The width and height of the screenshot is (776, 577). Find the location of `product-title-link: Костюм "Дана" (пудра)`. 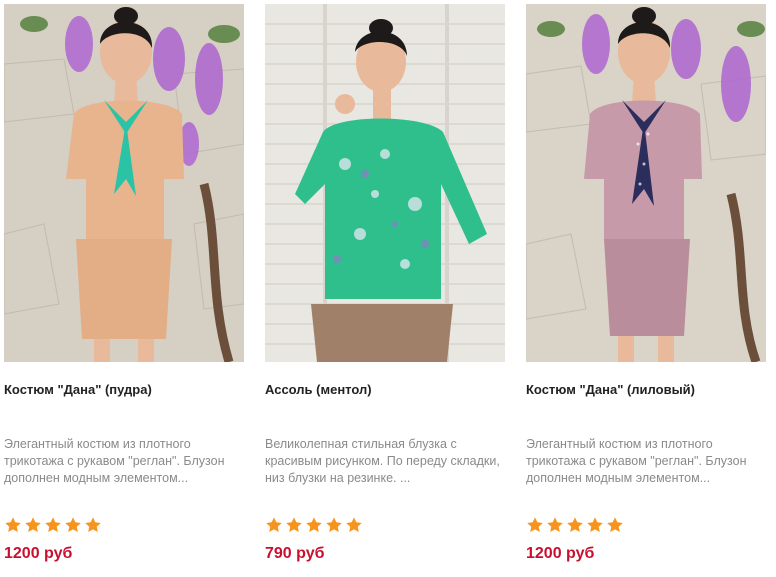

product-title-link: Костюм "Дана" (пудра) is located at coordinates (129, 390).